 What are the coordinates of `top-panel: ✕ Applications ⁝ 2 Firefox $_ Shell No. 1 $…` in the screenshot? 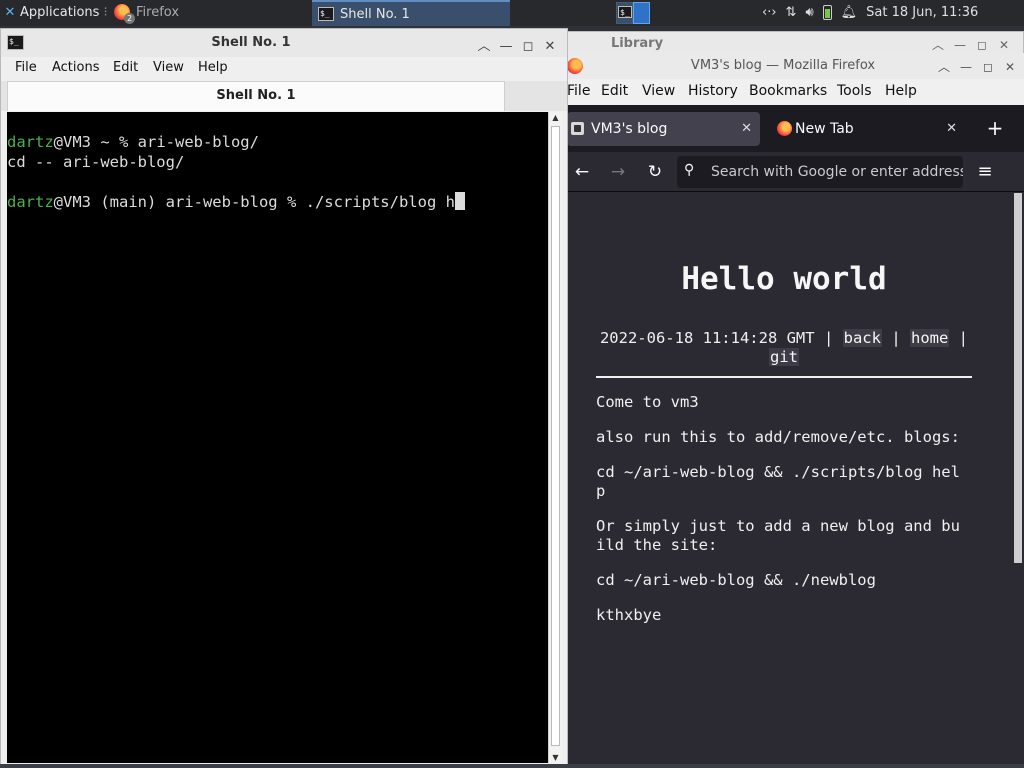 It's located at (512, 13).